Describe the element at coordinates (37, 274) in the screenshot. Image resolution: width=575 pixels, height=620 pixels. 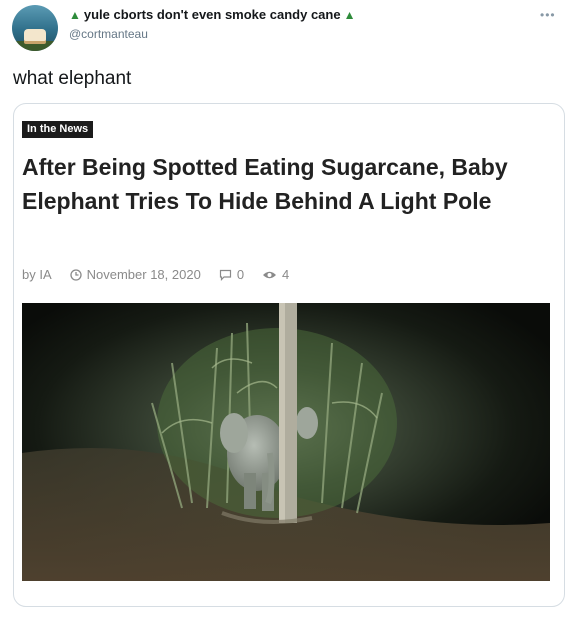
I see `author-label: by IA` at that location.